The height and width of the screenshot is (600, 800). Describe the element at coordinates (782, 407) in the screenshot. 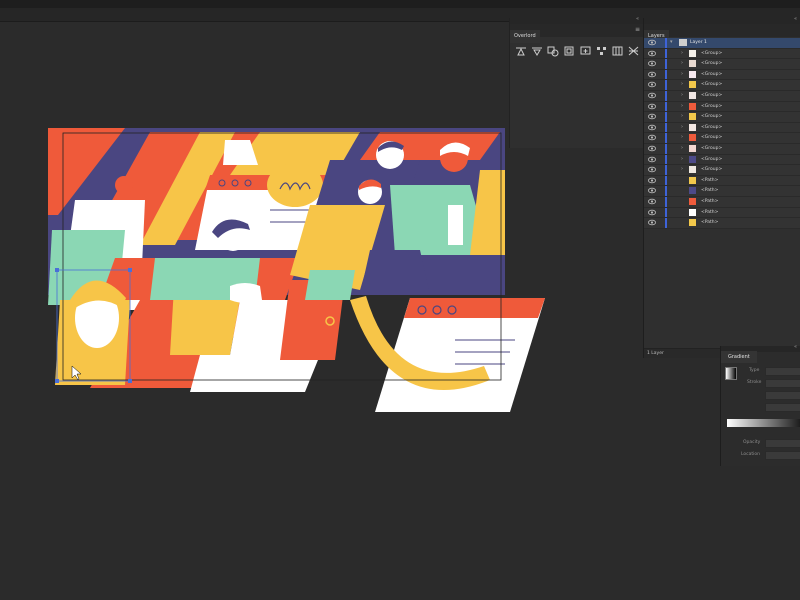

I see `gradient-aspect-field` at that location.